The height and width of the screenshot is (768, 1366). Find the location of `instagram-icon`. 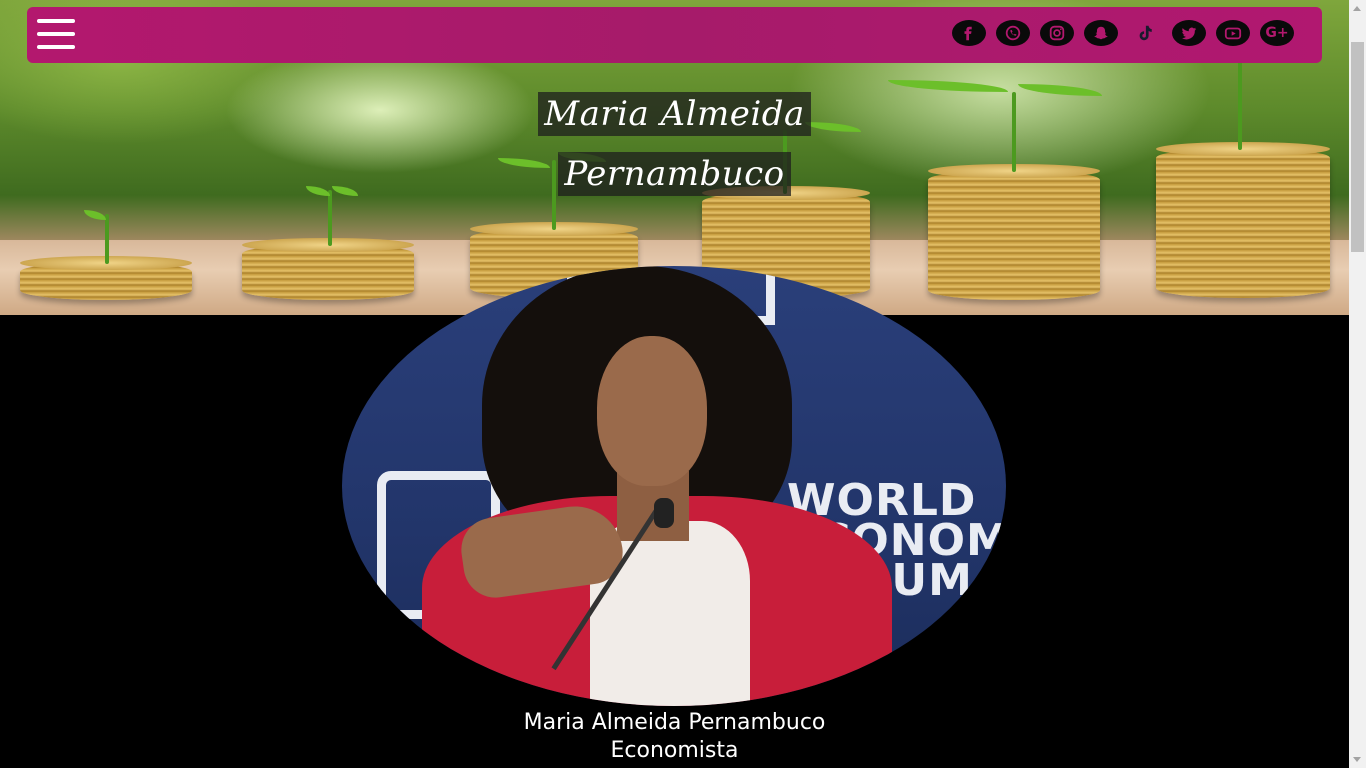

instagram-icon is located at coordinates (1057, 33).